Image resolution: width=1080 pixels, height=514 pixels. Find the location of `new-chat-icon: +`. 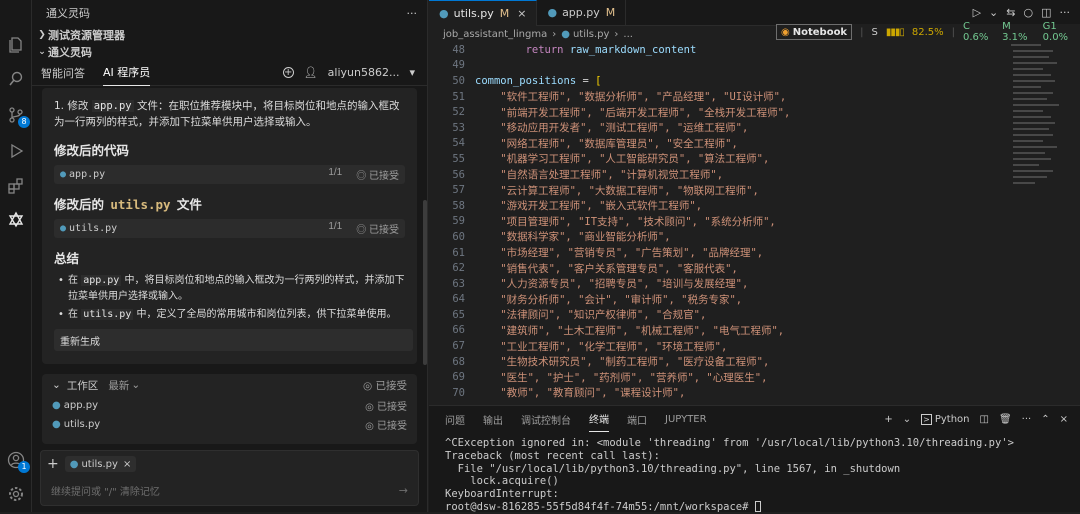

new-chat-icon: + is located at coordinates (288, 72).